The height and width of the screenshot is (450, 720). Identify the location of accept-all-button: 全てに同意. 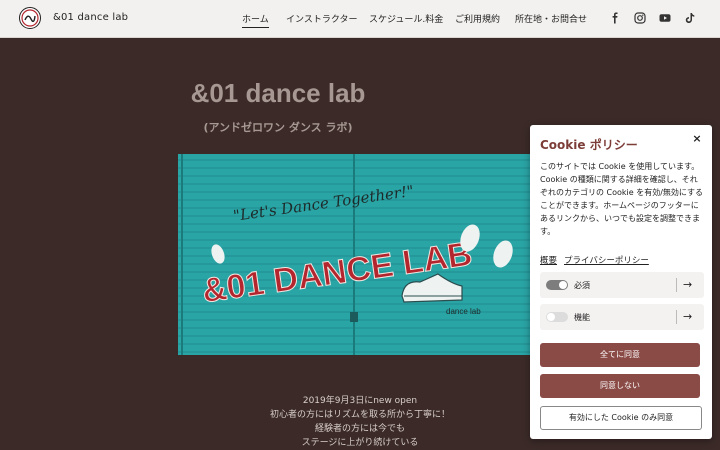
(620, 355).